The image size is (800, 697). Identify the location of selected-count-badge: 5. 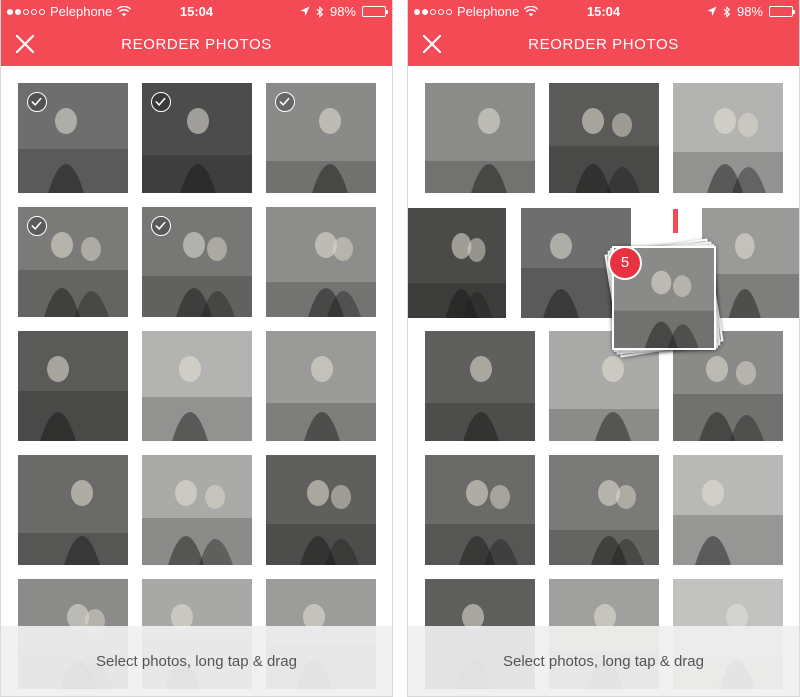
(625, 263).